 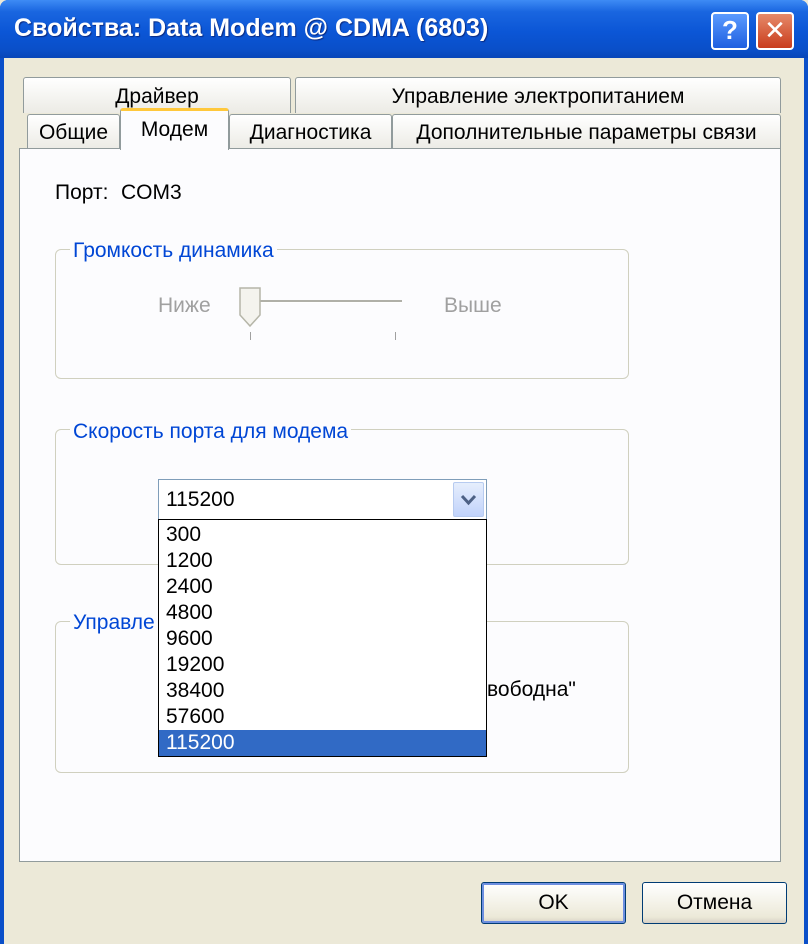 I want to click on dropdown-option: 2400, so click(x=322, y=587).